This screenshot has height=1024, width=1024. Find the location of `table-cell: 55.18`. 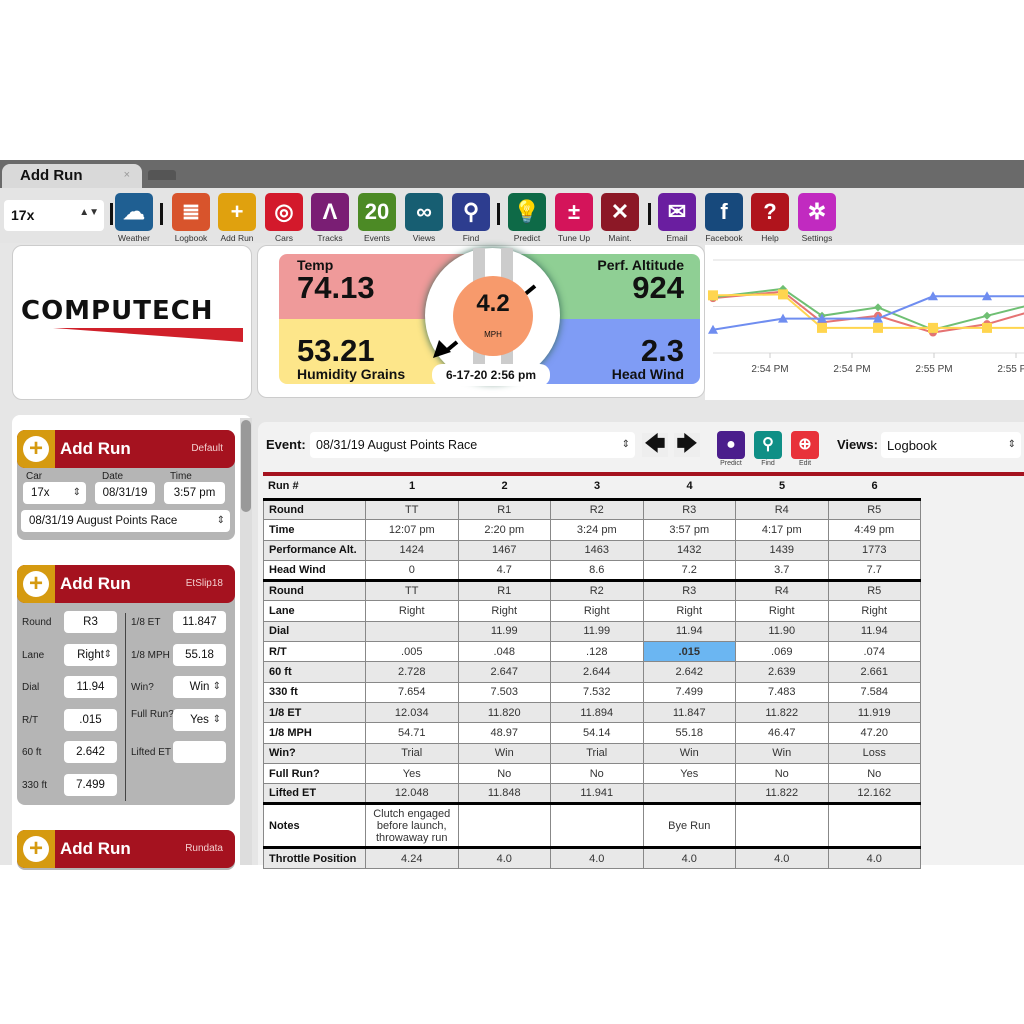

table-cell: 55.18 is located at coordinates (689, 733).